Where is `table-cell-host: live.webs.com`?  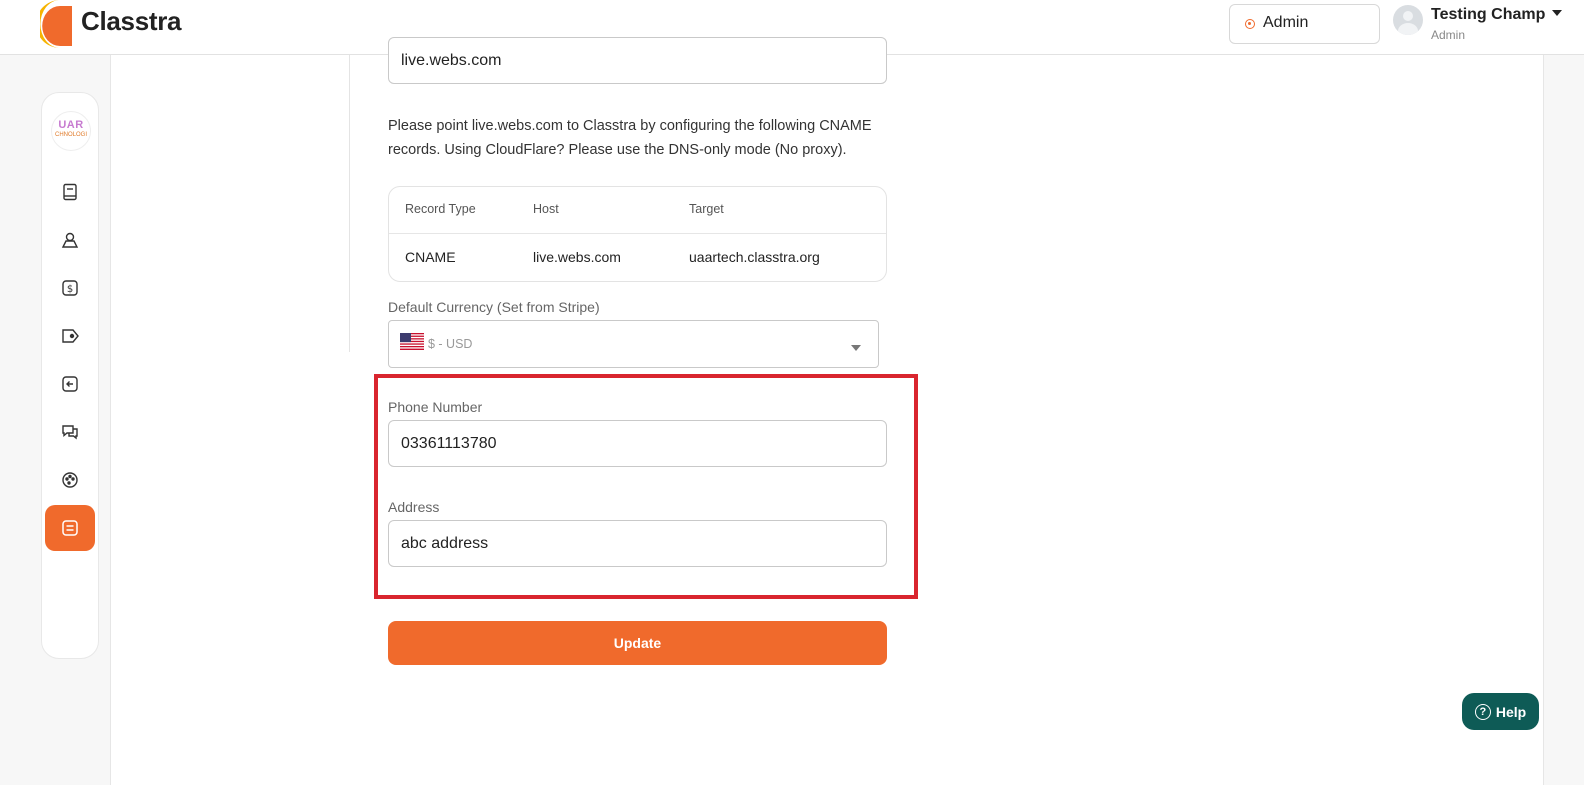
table-cell-host: live.webs.com is located at coordinates (577, 257).